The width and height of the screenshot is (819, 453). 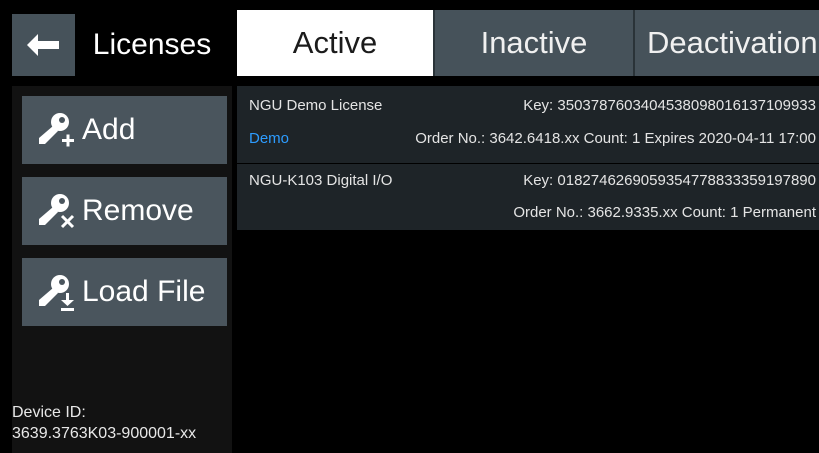 What do you see at coordinates (335, 43) in the screenshot?
I see `tab-active: Active` at bounding box center [335, 43].